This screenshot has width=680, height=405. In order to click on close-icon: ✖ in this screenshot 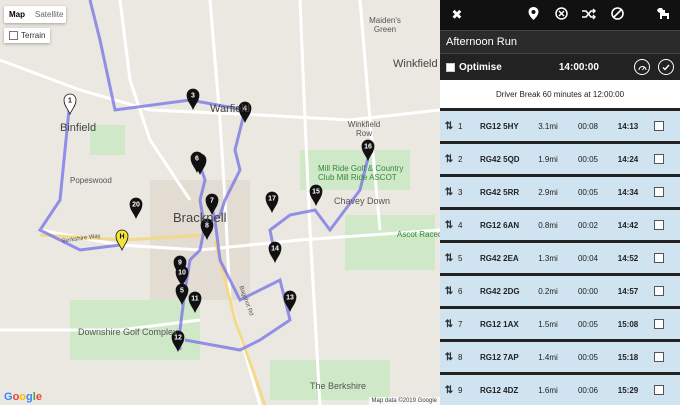, I will do `click(457, 15)`.